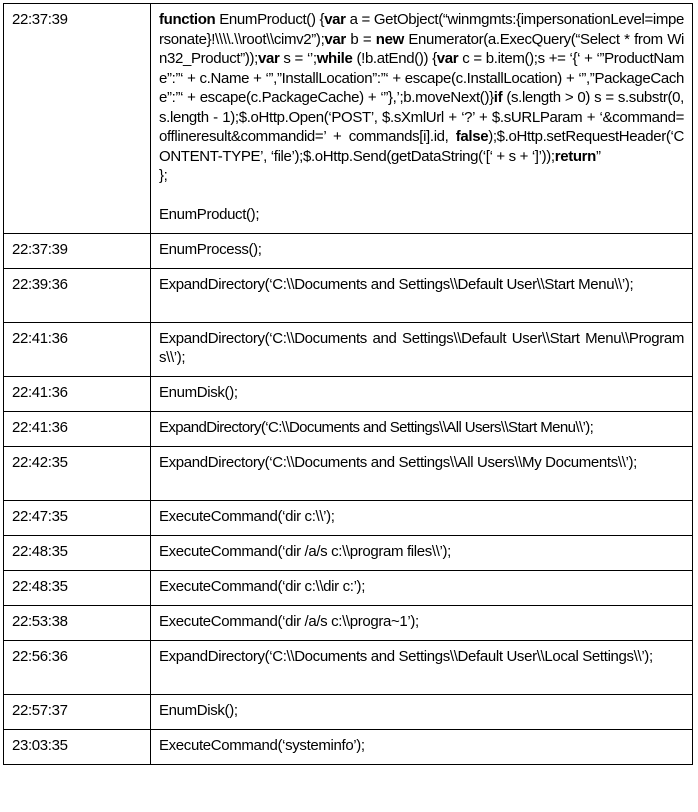 The height and width of the screenshot is (812, 698). I want to click on code-keyword: return, so click(575, 156).